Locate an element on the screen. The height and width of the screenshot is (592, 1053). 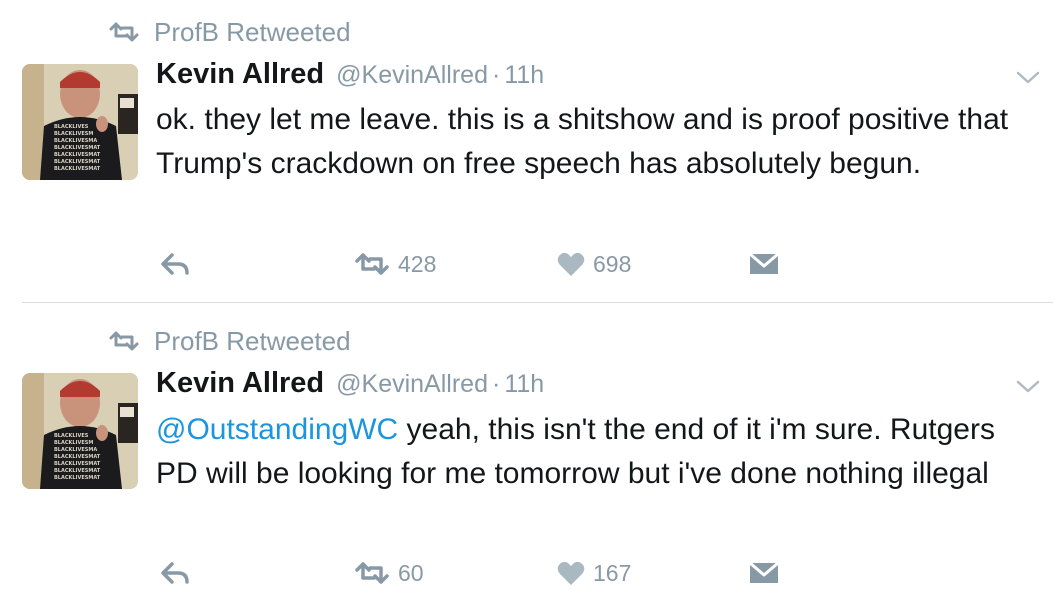
tweet-actions: 428 698 is located at coordinates (526, 264).